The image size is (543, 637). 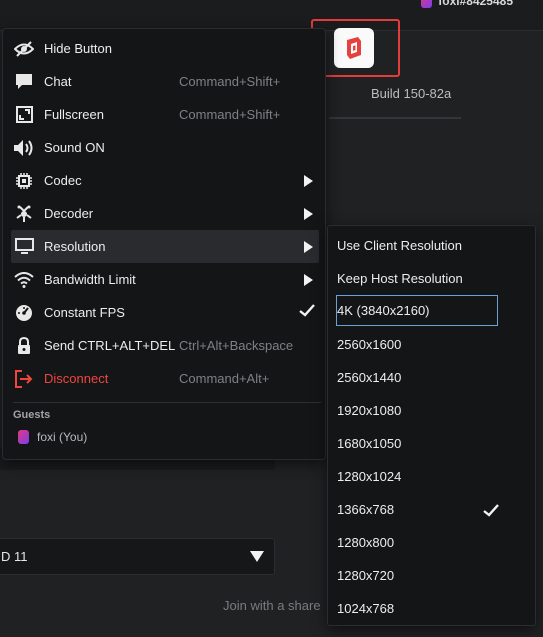 I want to click on guest-item: foxi (You), so click(x=52, y=437).